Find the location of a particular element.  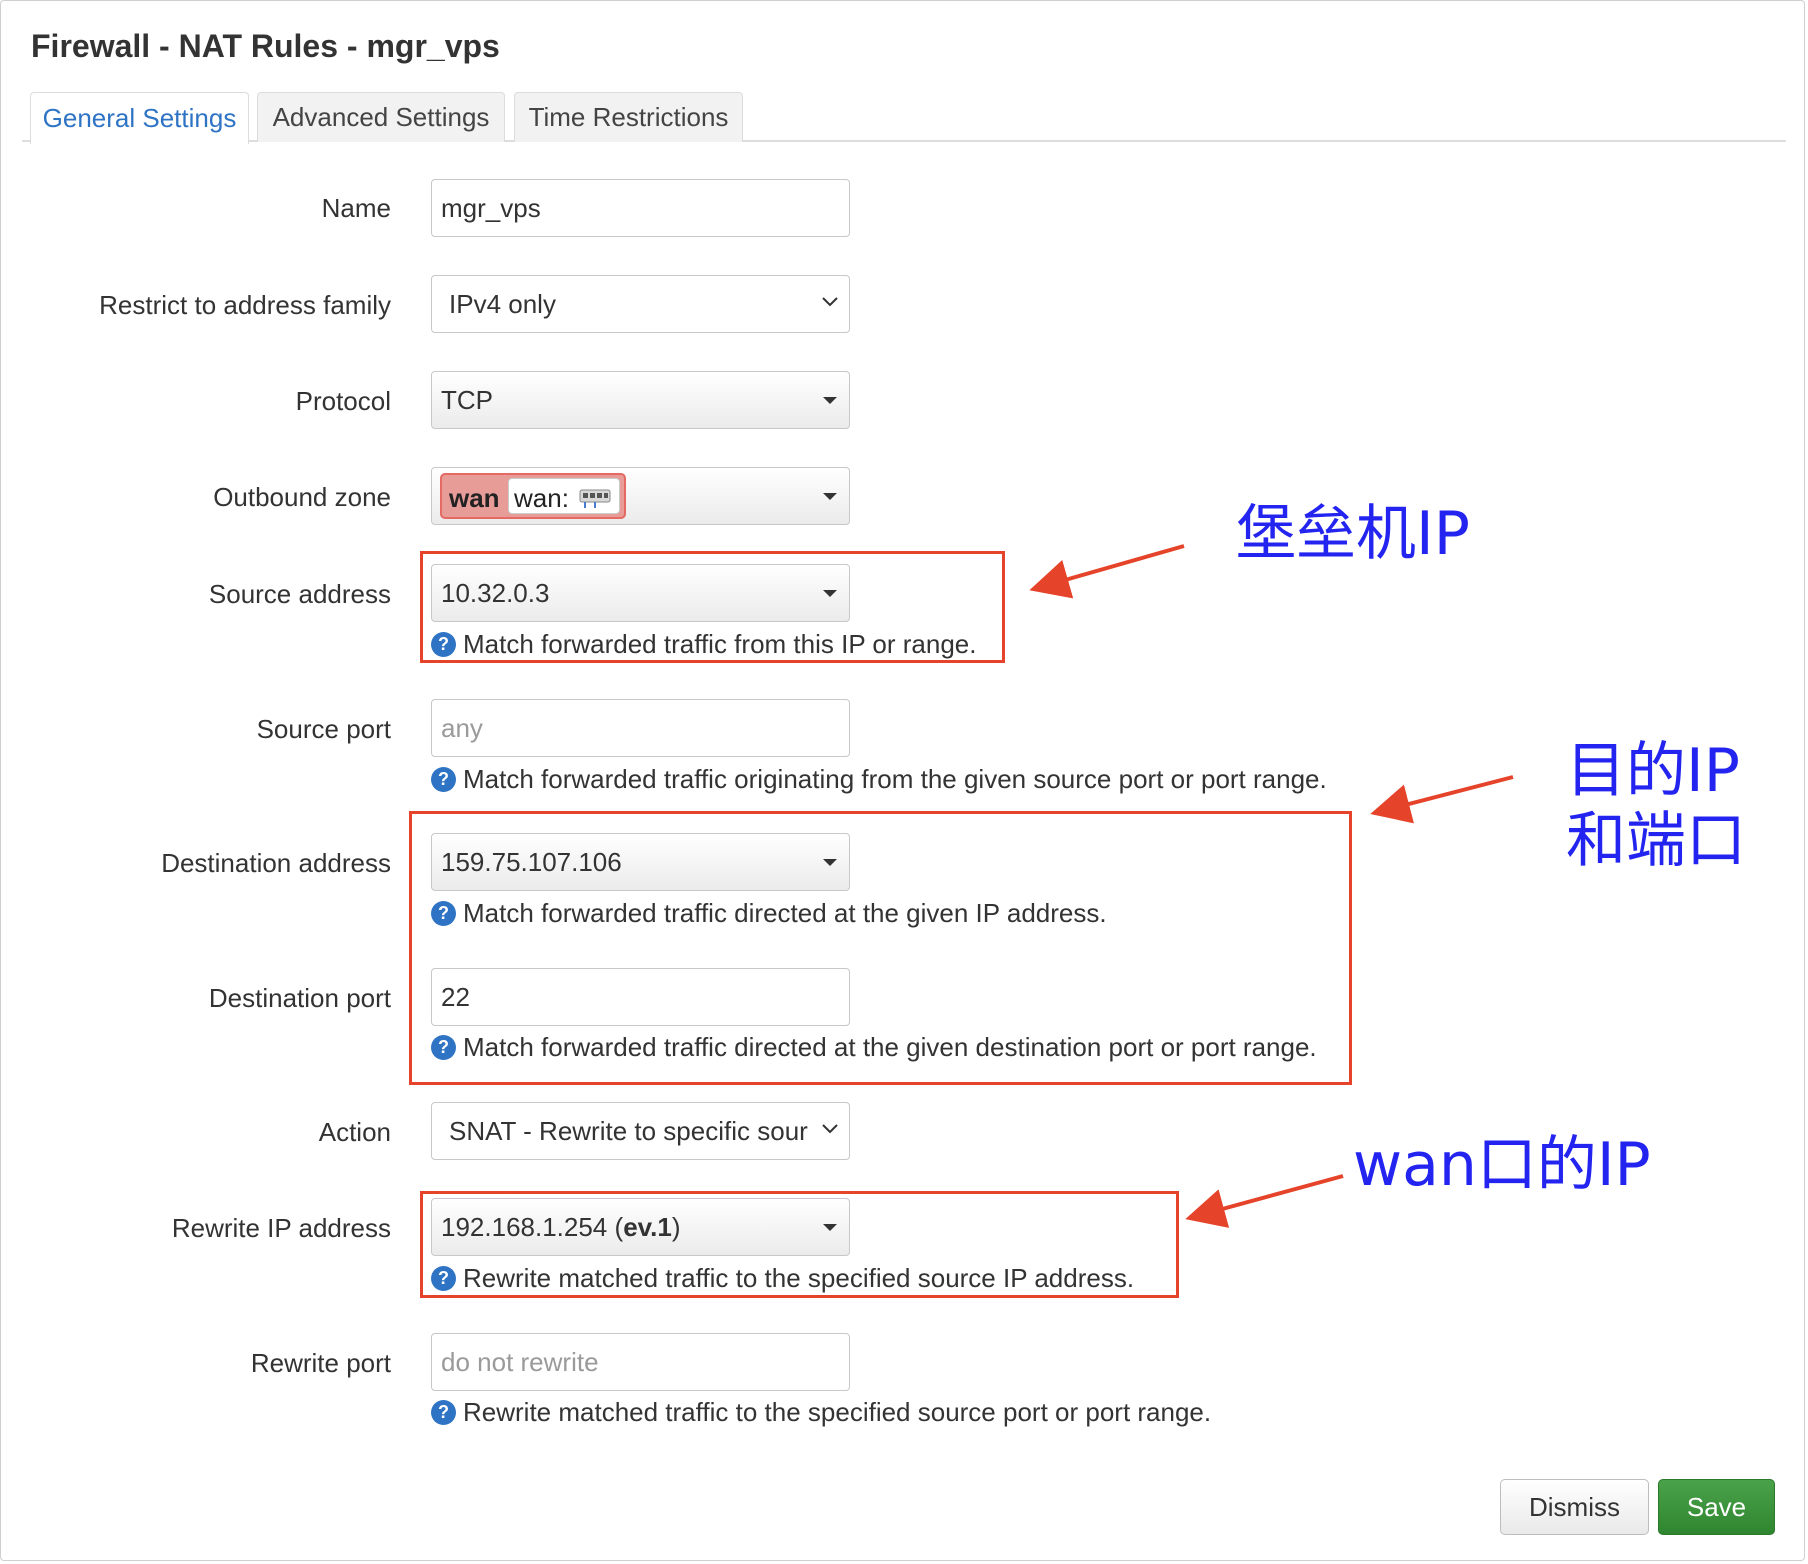

annotation-arrows is located at coordinates (1271, 886).